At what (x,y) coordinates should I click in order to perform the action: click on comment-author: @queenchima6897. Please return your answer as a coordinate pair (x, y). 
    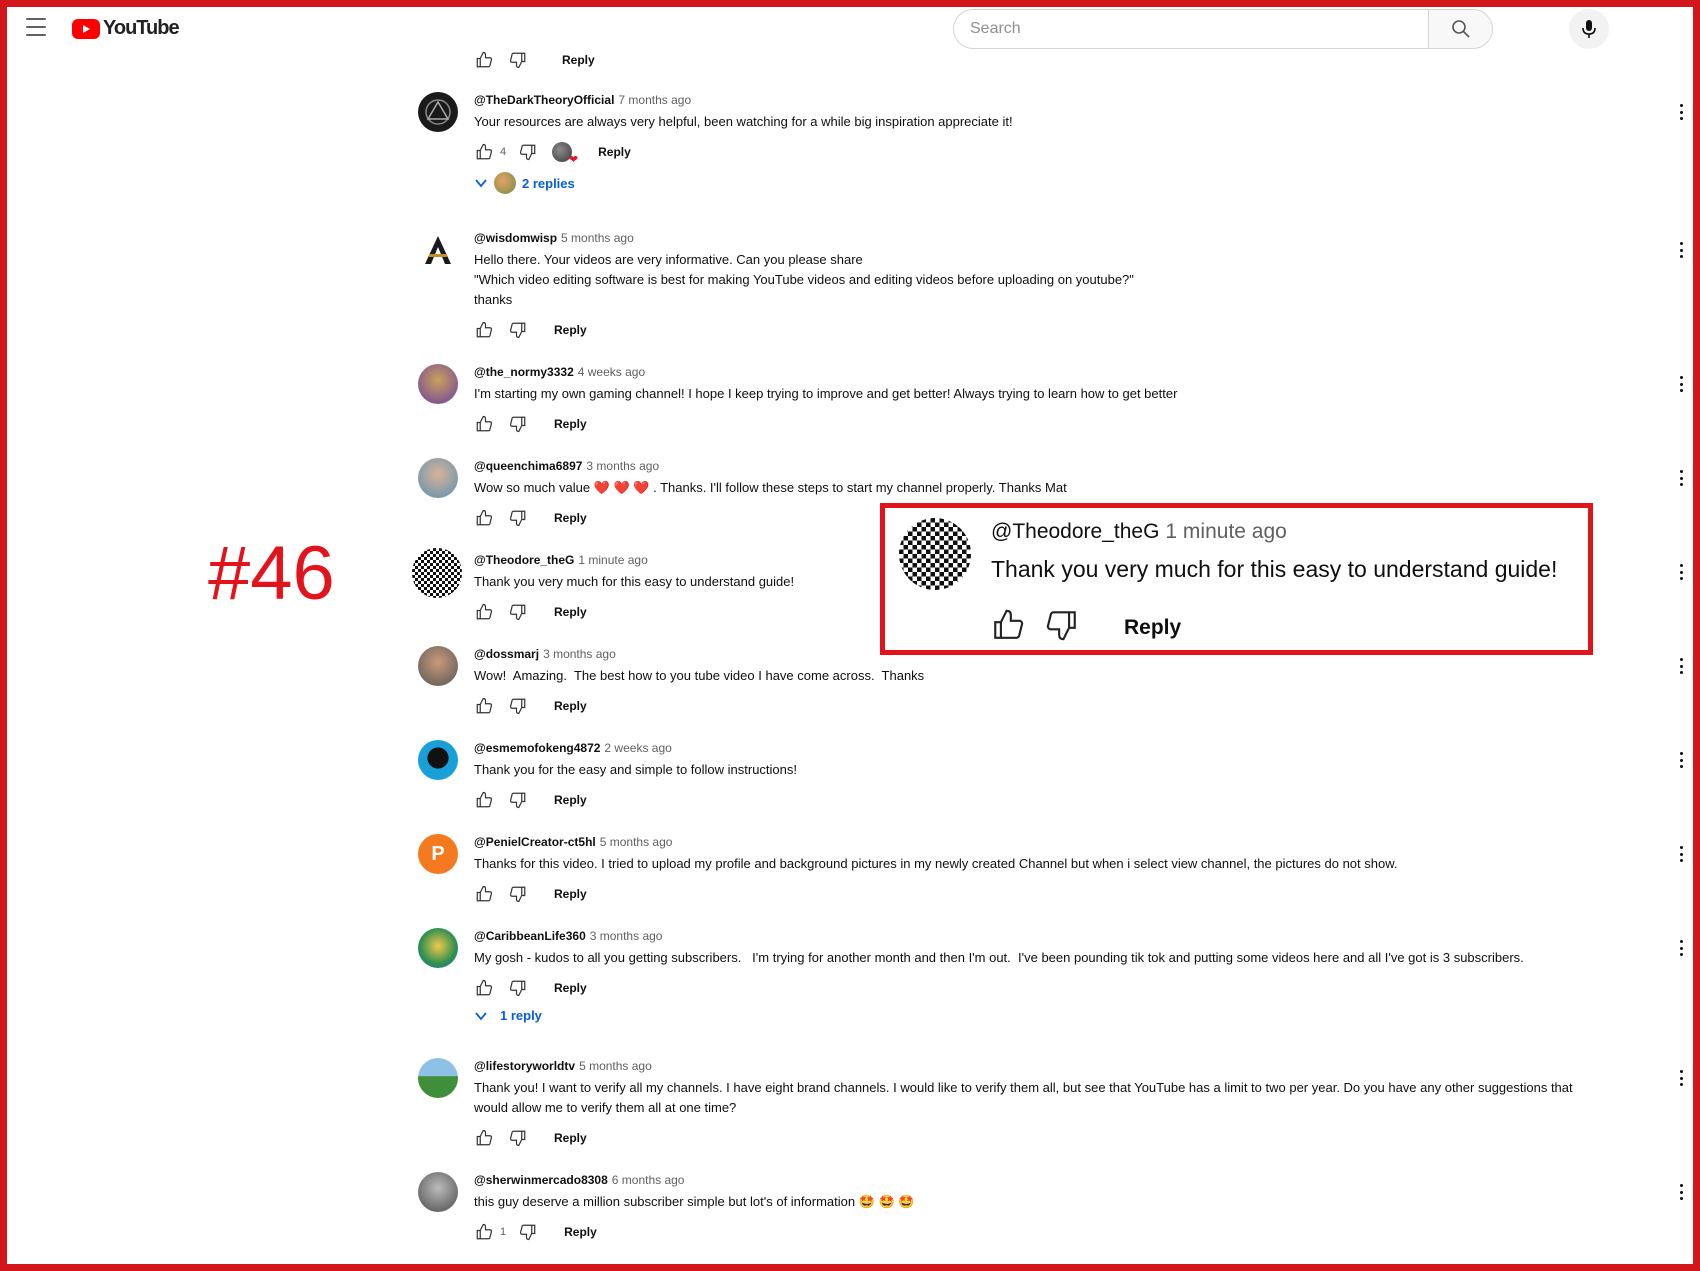
    Looking at the image, I should click on (528, 466).